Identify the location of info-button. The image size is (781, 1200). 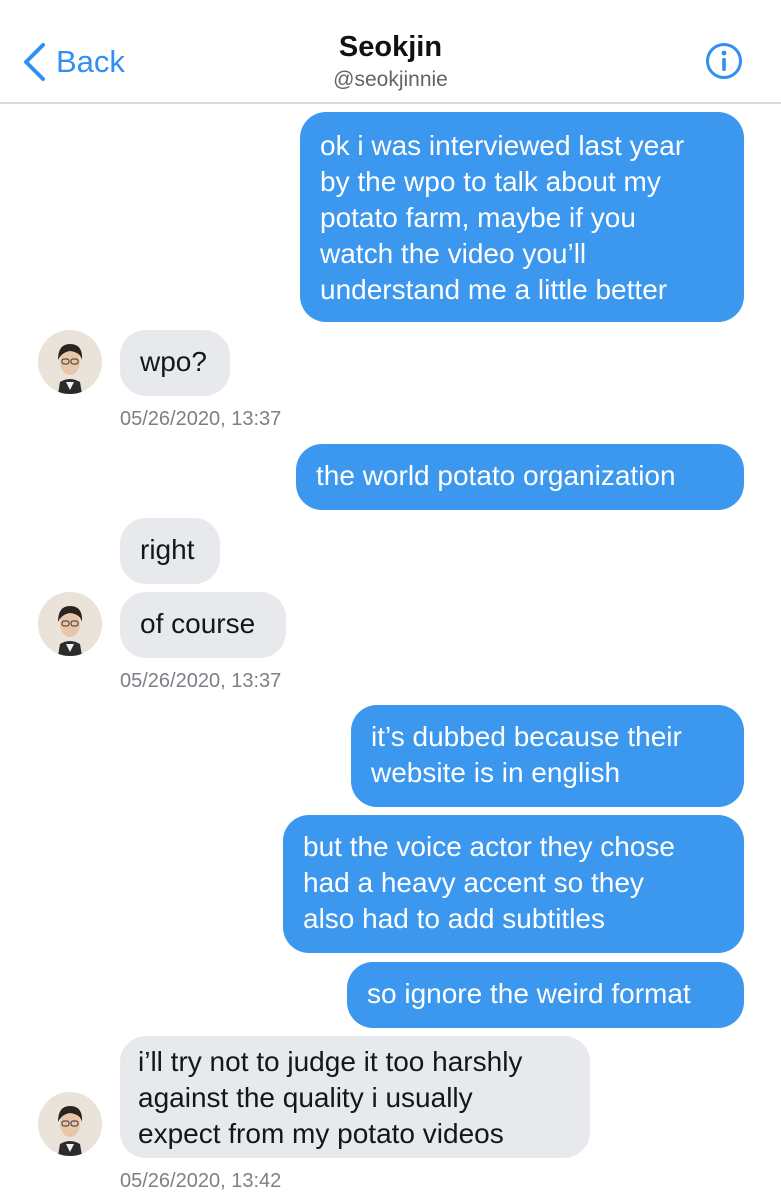
(724, 61).